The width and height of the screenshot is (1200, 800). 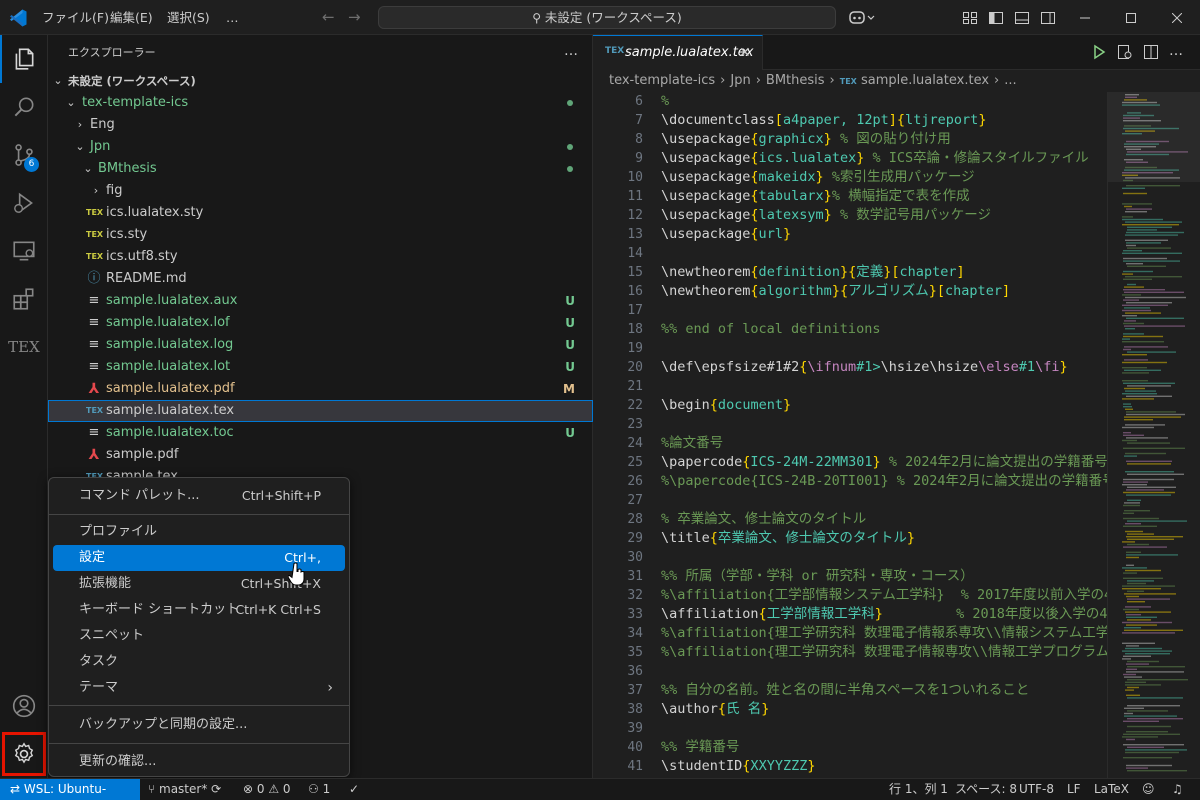 I want to click on run-icon, so click(x=1099, y=52).